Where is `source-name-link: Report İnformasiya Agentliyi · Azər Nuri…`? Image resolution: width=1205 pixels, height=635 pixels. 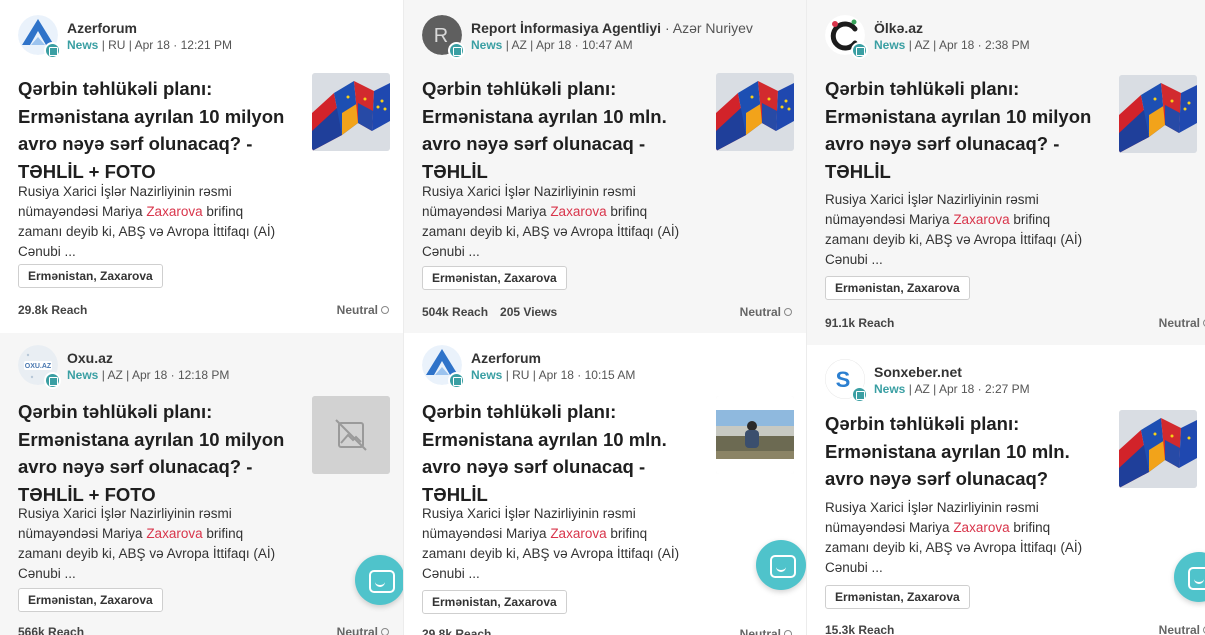 source-name-link: Report İnformasiya Agentliyi · Azər Nuri… is located at coordinates (612, 28).